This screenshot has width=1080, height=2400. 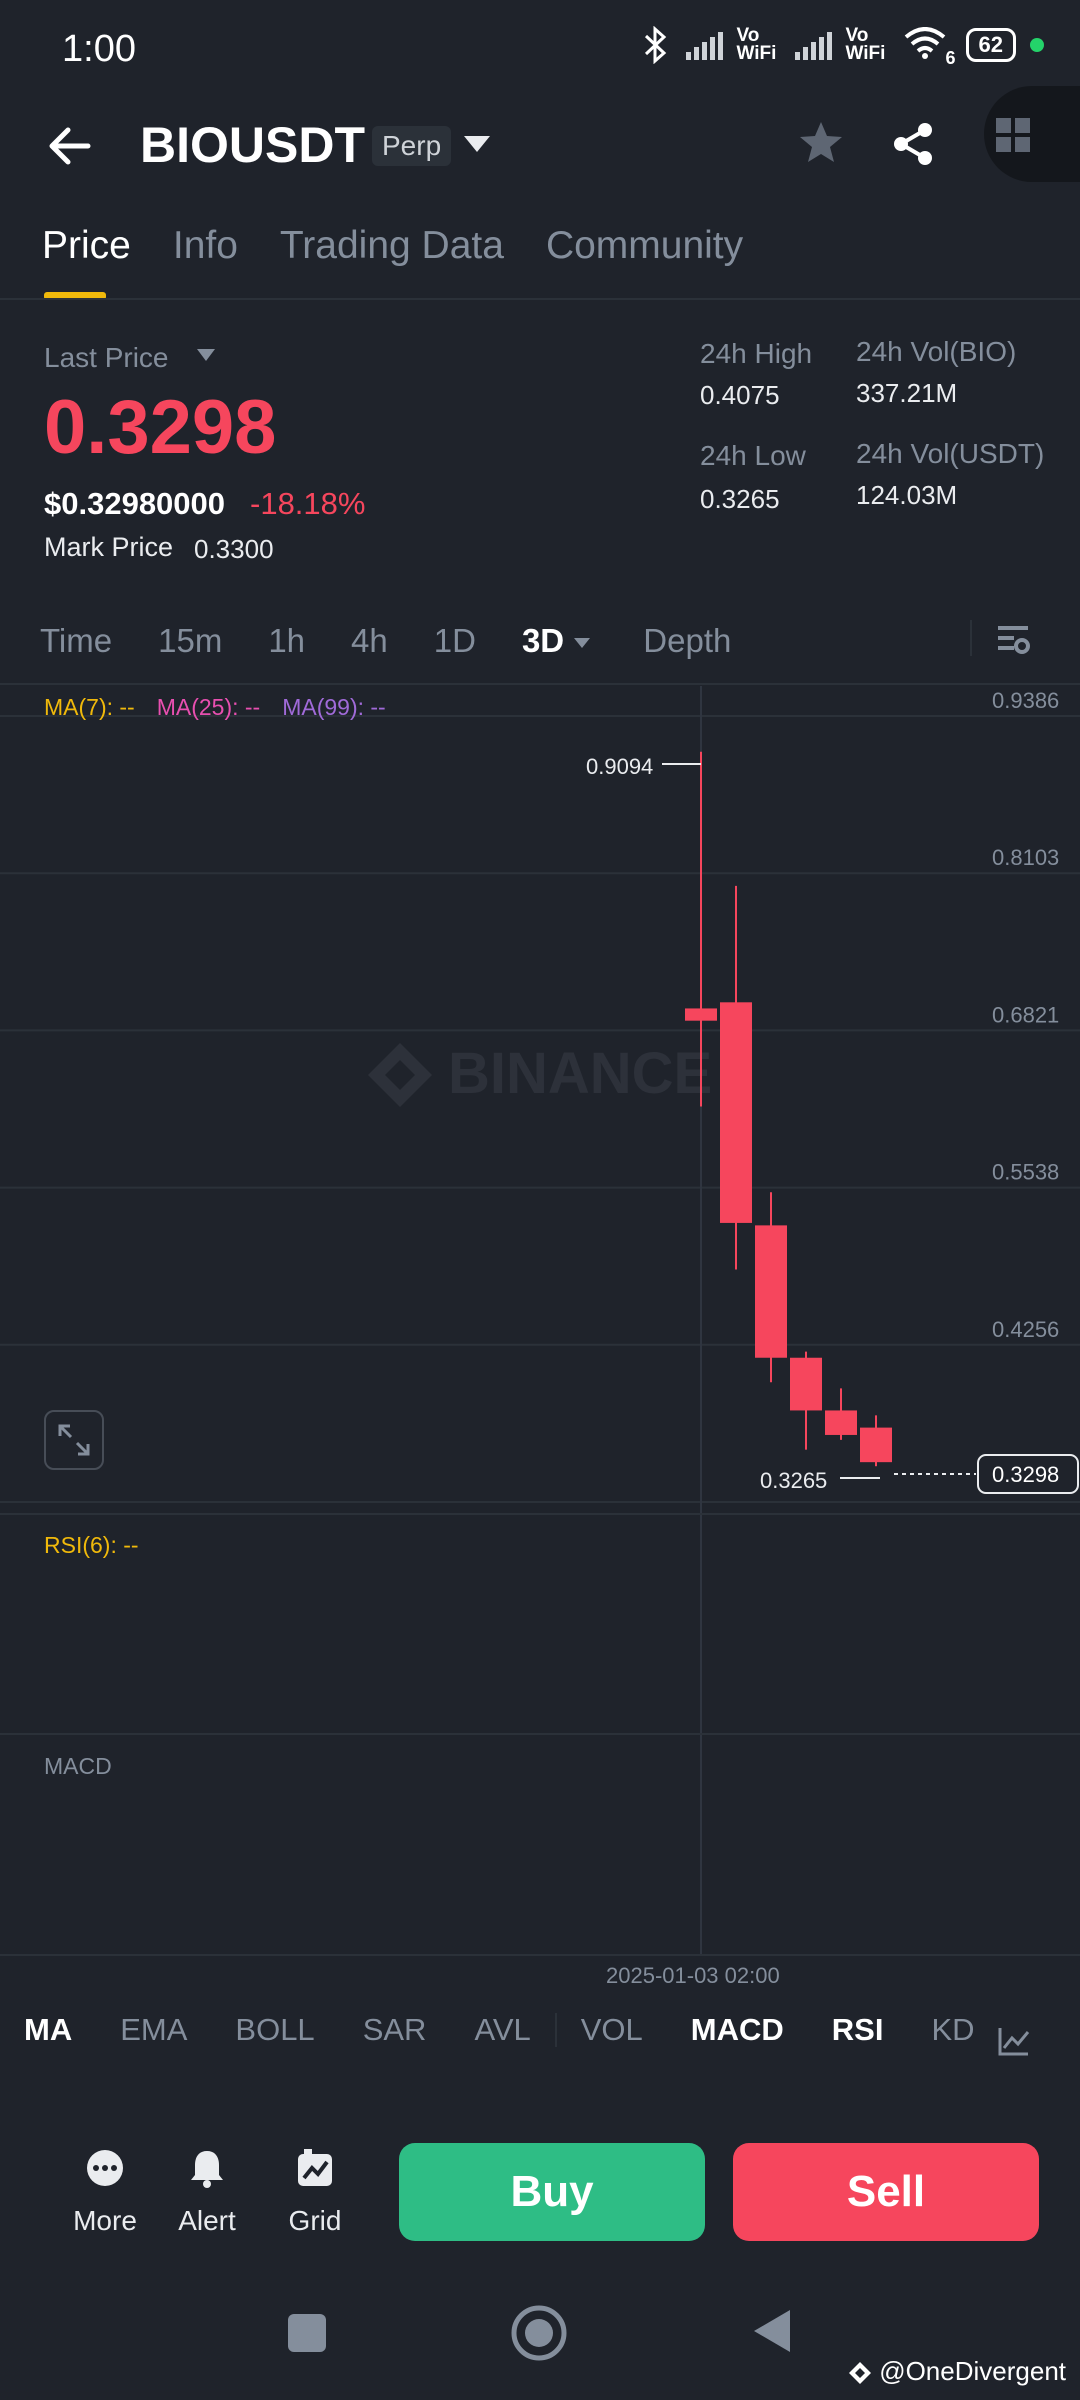 I want to click on vowifi-label-2: Vo WiFi, so click(x=865, y=44).